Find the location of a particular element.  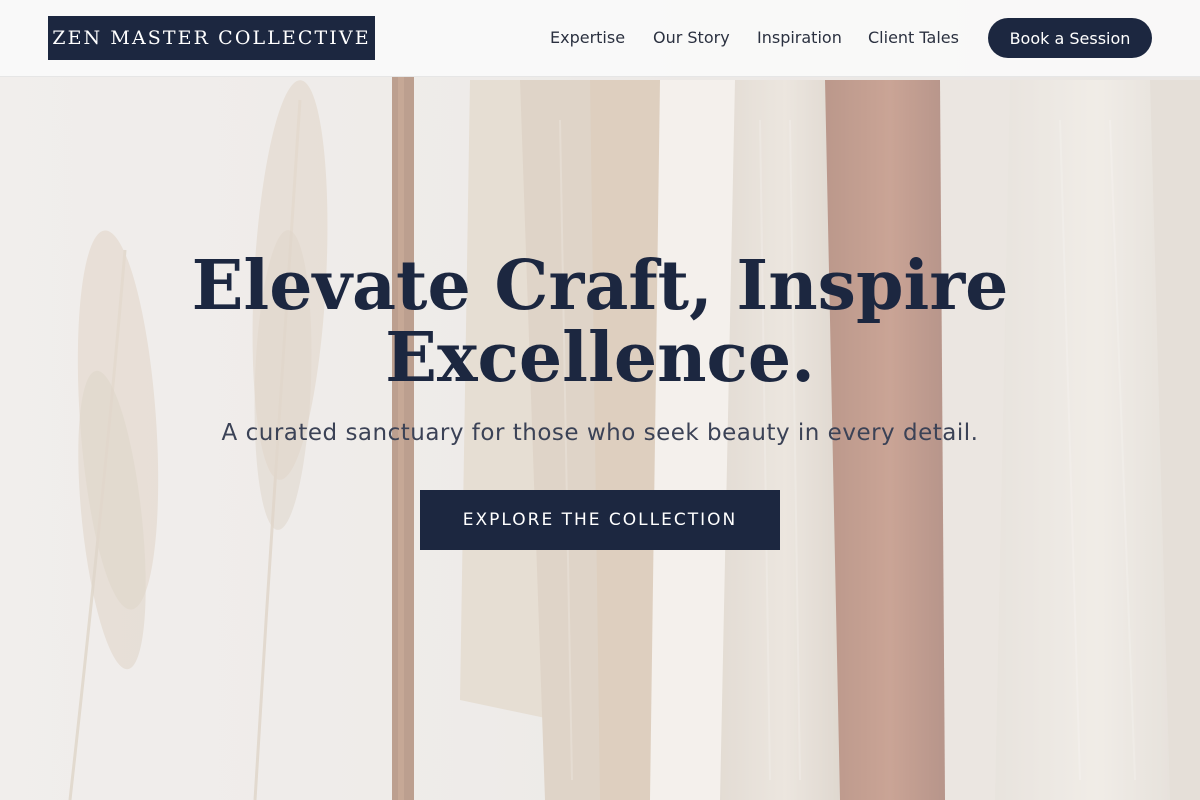

hero-headline-line-2: Excellence. is located at coordinates (600, 358).